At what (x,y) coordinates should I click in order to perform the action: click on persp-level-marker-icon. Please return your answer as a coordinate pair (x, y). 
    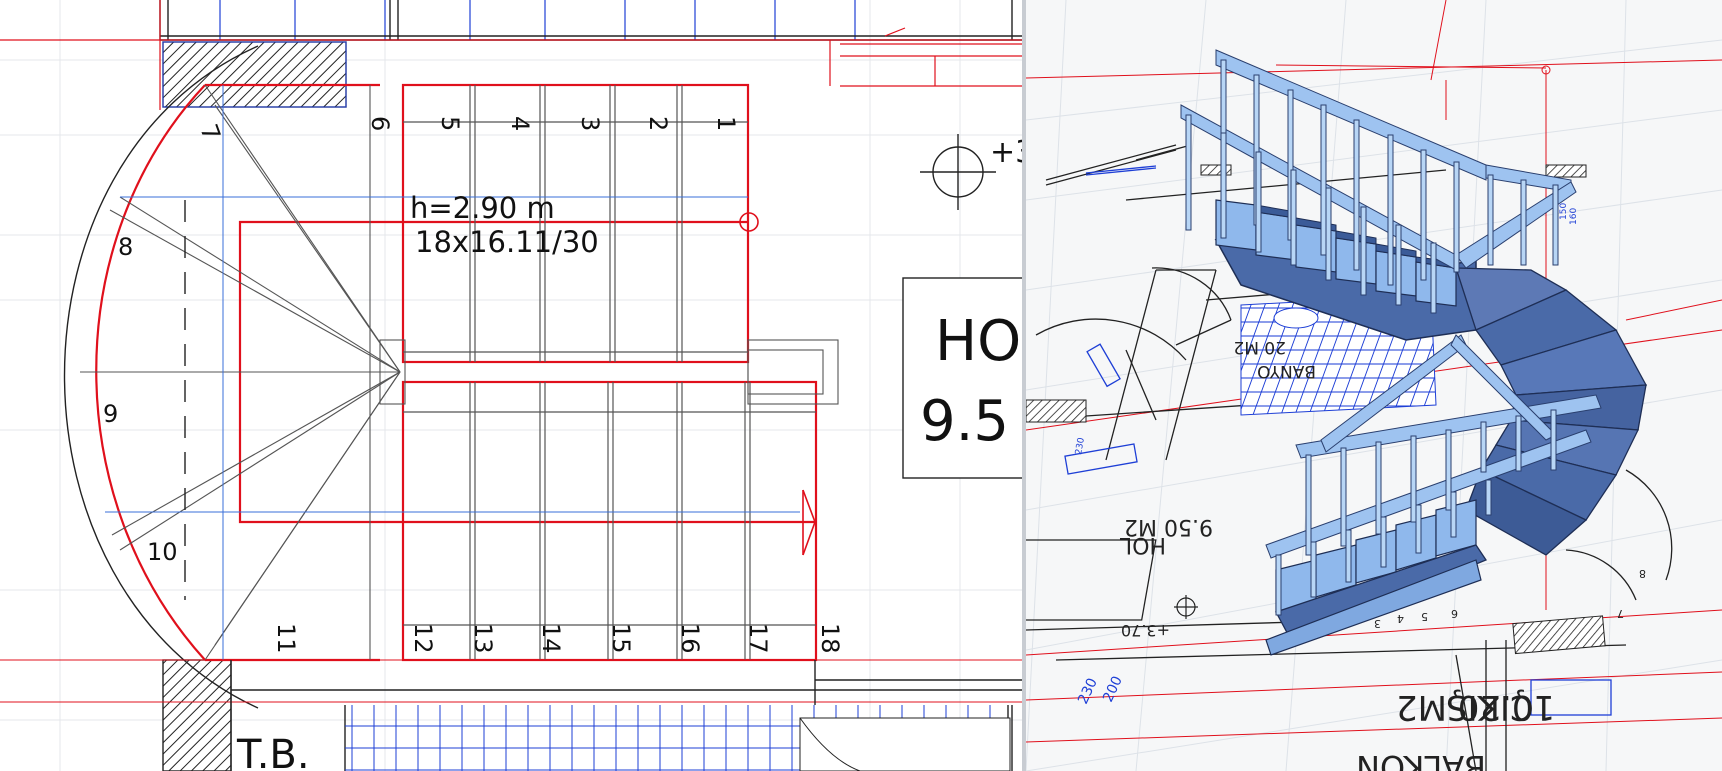
    Looking at the image, I should click on (1186, 607).